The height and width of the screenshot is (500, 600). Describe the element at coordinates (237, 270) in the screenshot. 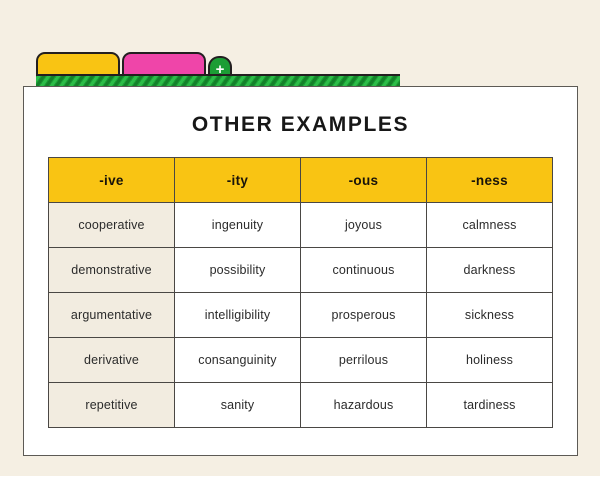

I see `table-cell: possibility` at that location.